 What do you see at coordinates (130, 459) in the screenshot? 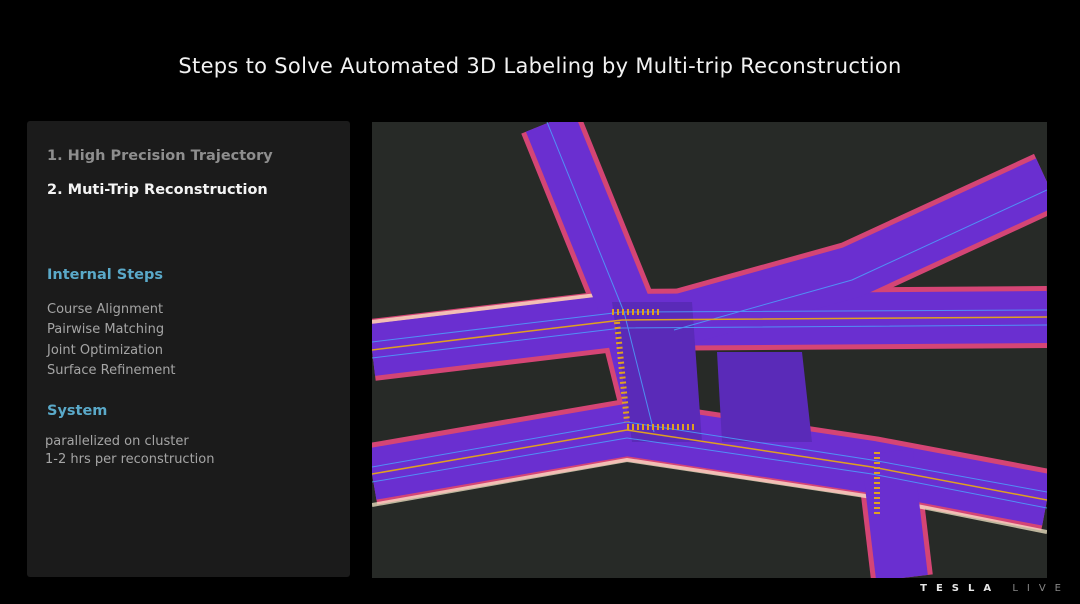
I see `list-item: 1-2 hrs per reconstruction` at bounding box center [130, 459].